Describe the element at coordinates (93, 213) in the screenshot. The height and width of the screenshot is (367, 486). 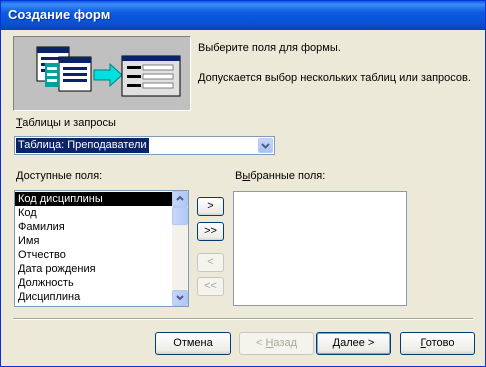
I see `list-item: Код` at that location.